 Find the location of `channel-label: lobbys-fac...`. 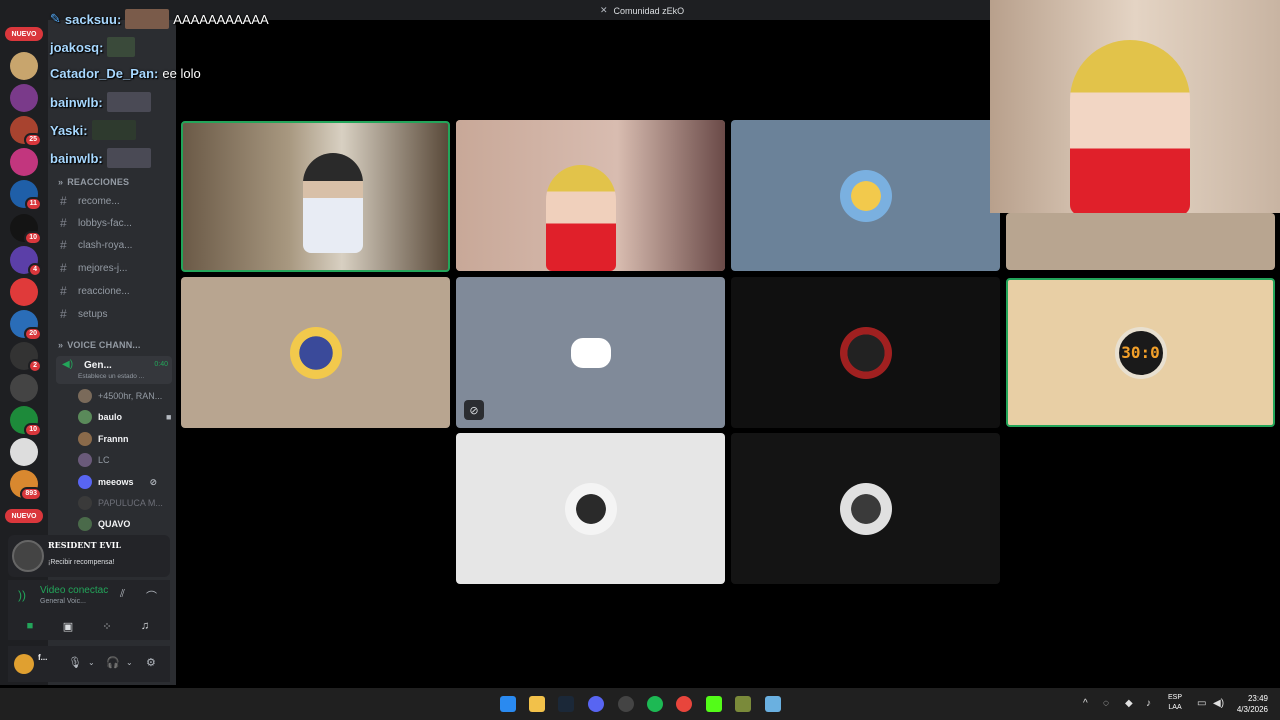

channel-label: lobbys-fac... is located at coordinates (105, 223).